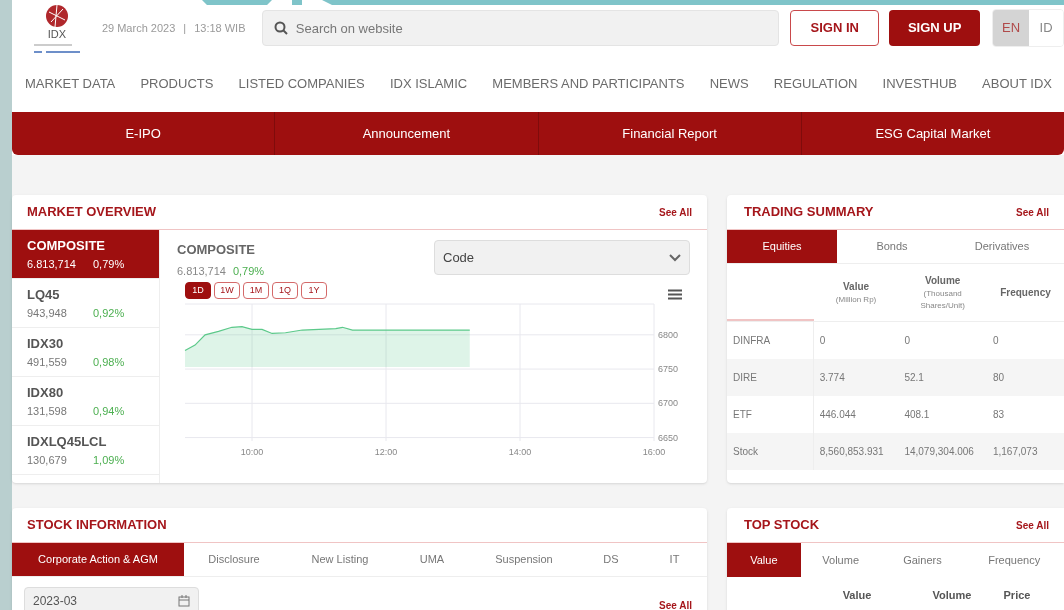 This screenshot has height=610, width=1064. What do you see at coordinates (919, 84) in the screenshot?
I see `nav-link: INVESTHUB` at bounding box center [919, 84].